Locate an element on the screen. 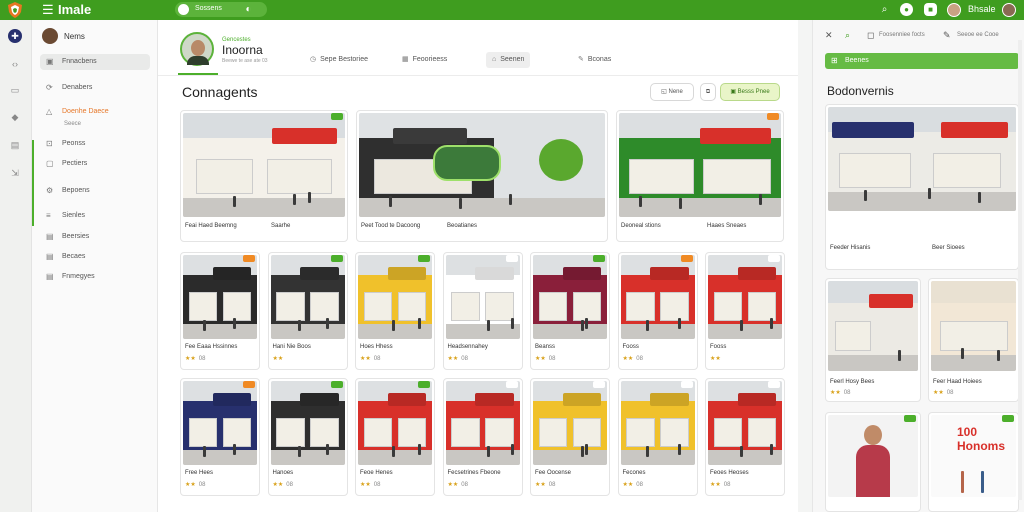 Image resolution: width=1024 pixels, height=512 pixels. featured-card-2: Deoneal stions Haaes Sneaes is located at coordinates (700, 176).